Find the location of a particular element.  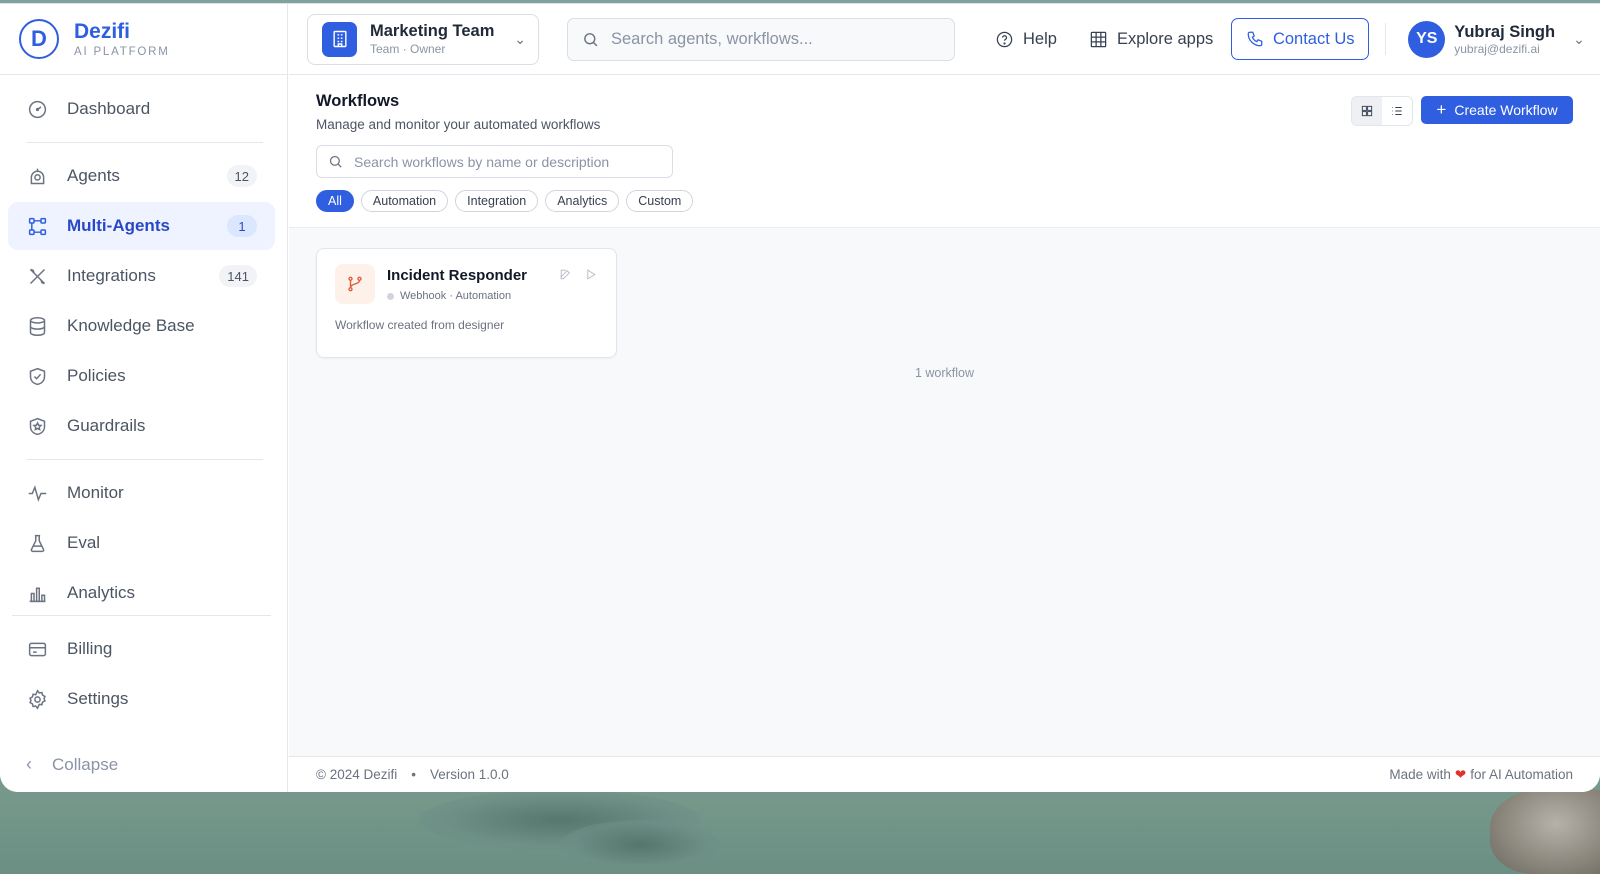

user-name: Yubraj Singh is located at coordinates (1505, 31).